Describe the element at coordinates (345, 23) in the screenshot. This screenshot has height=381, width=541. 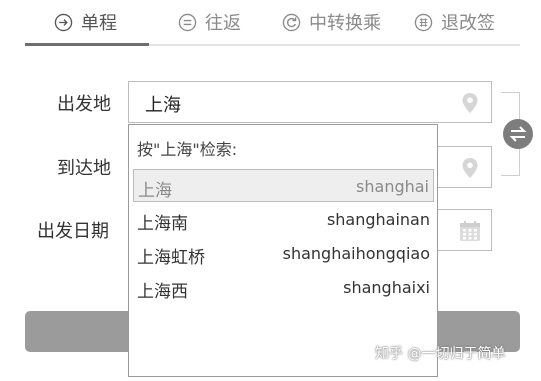
I see `tab-label: 中转换乘` at that location.